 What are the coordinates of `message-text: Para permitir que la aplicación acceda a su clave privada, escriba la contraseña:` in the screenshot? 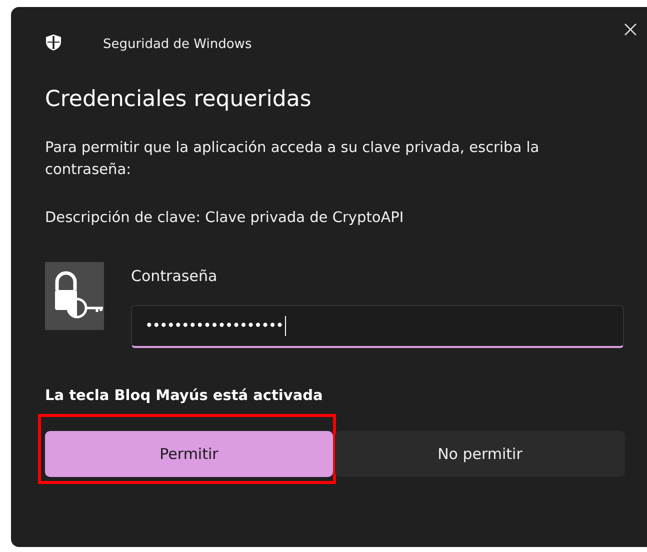 It's located at (292, 159).